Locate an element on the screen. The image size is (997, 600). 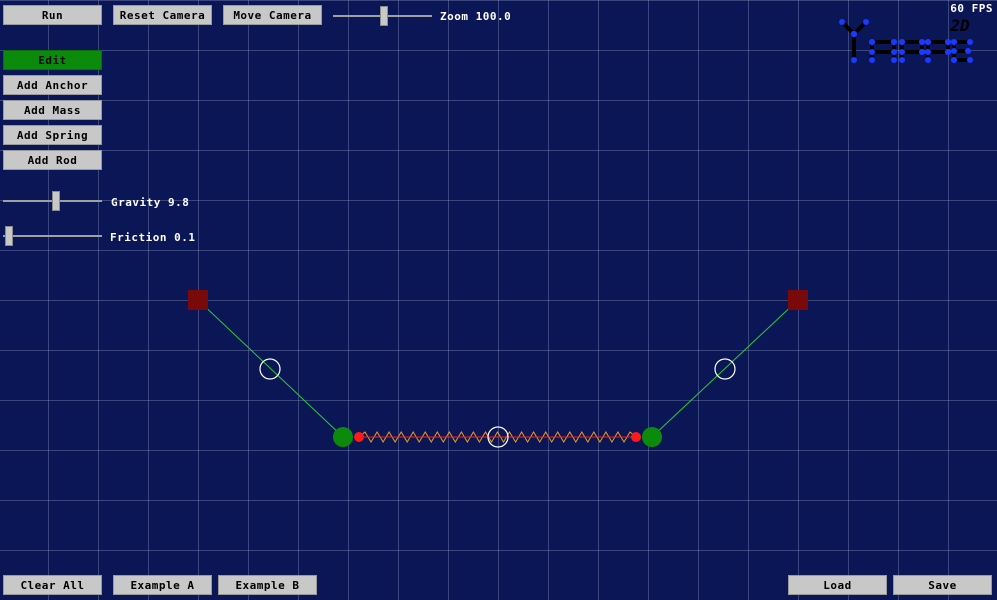
example-b-button: Example B is located at coordinates (267, 585).